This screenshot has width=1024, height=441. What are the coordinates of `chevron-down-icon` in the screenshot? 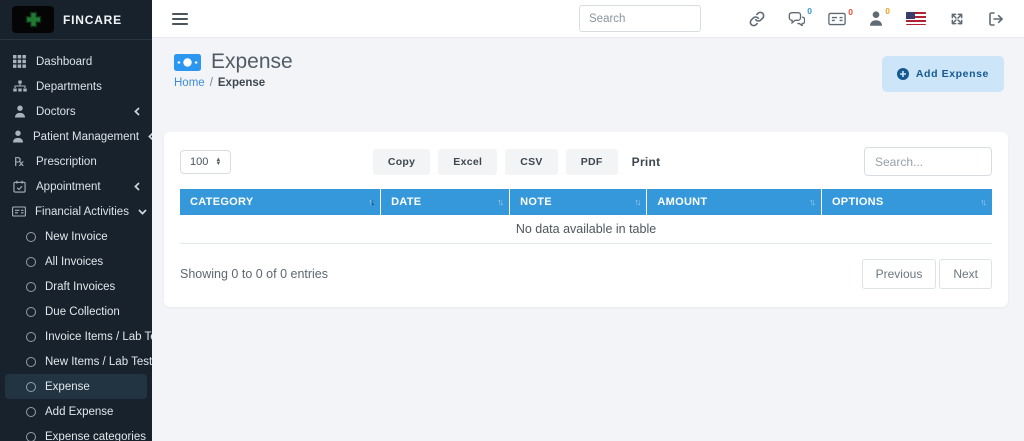 It's located at (142, 211).